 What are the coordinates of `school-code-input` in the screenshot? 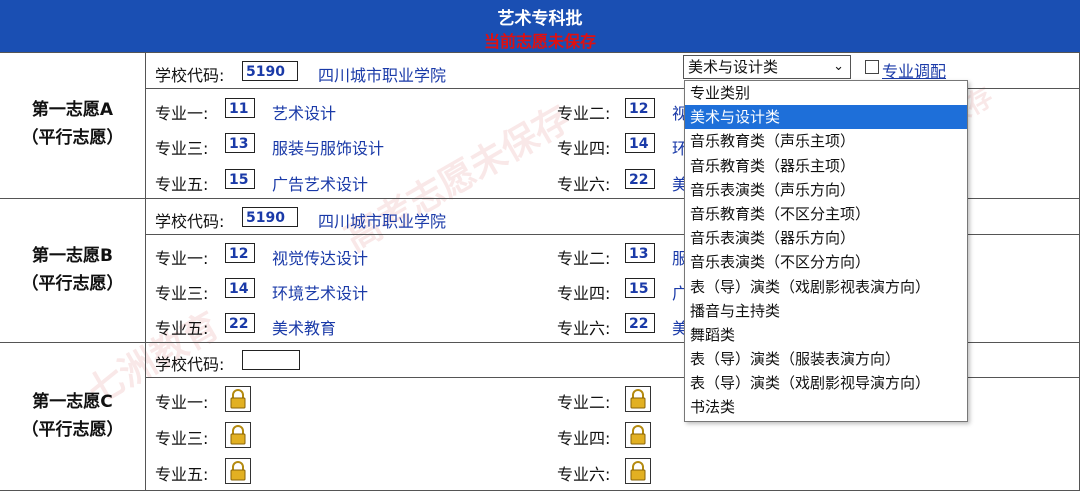 It's located at (271, 360).